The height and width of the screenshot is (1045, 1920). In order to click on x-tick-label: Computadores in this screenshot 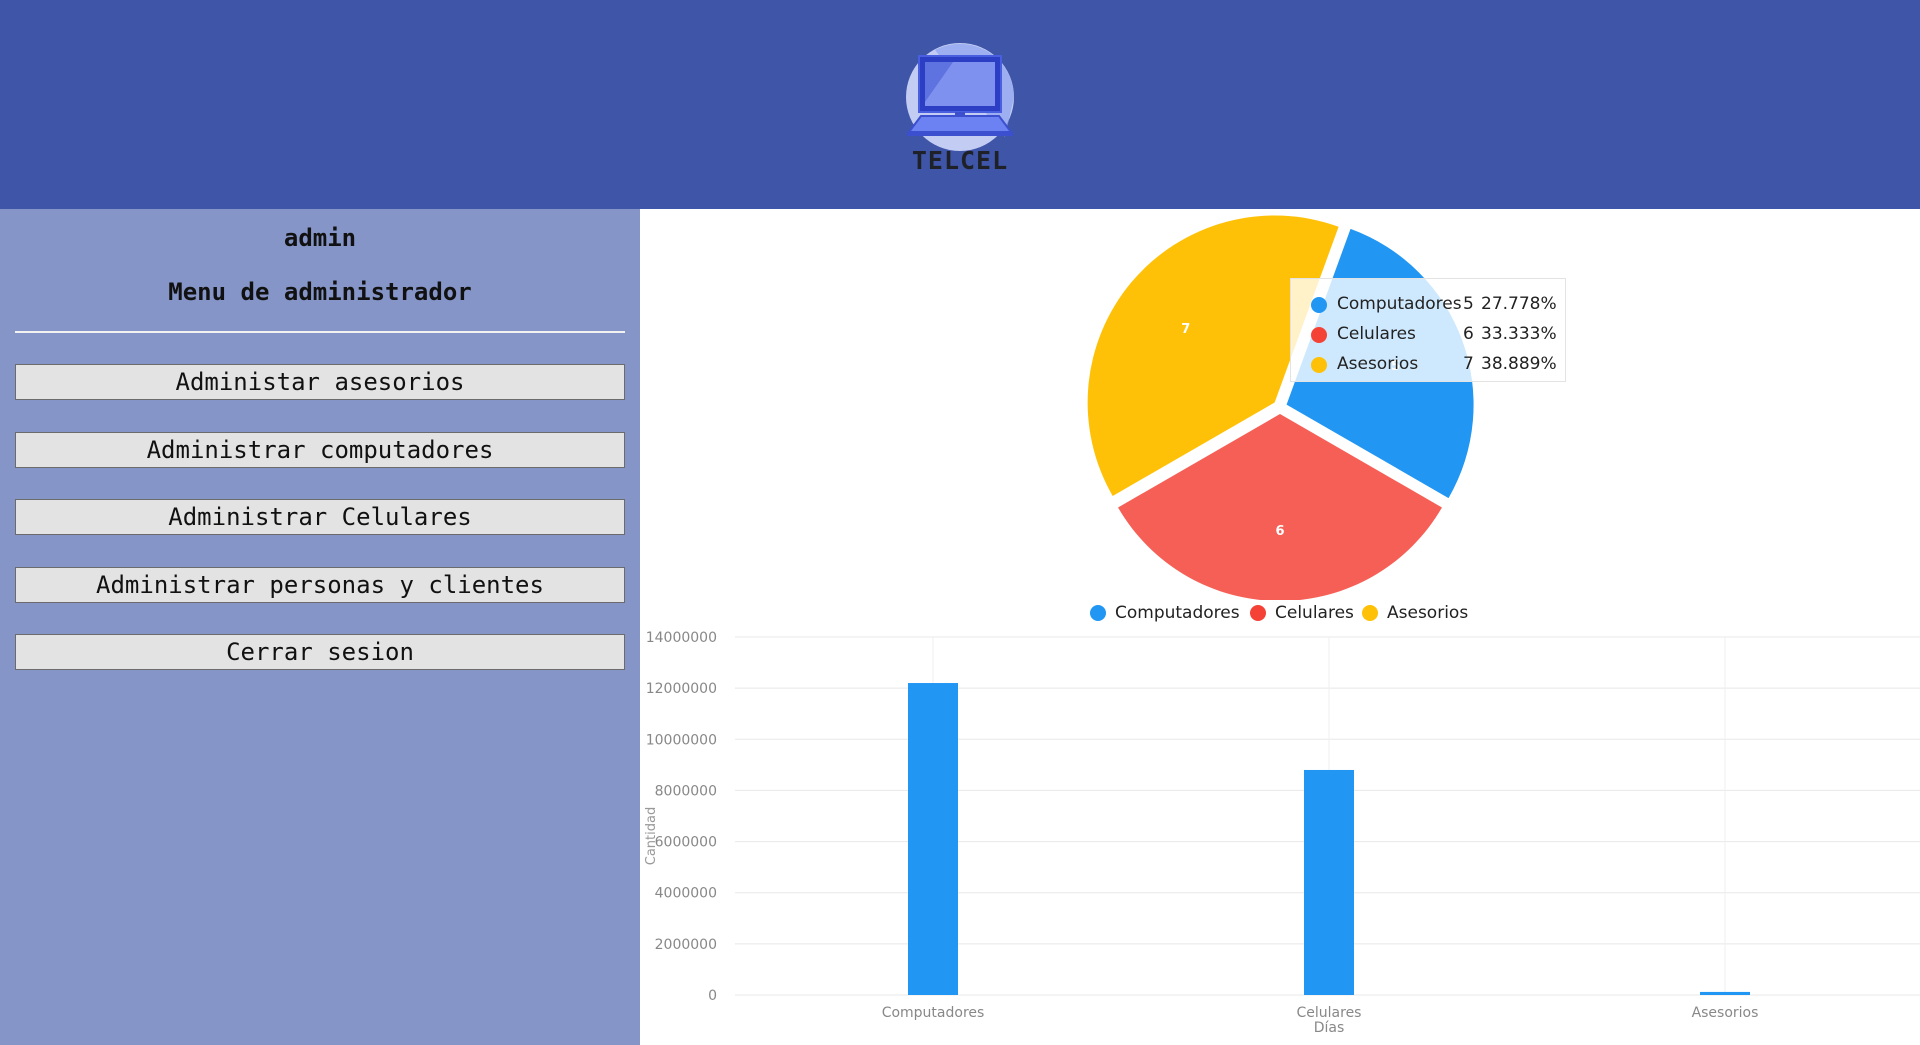, I will do `click(933, 1013)`.